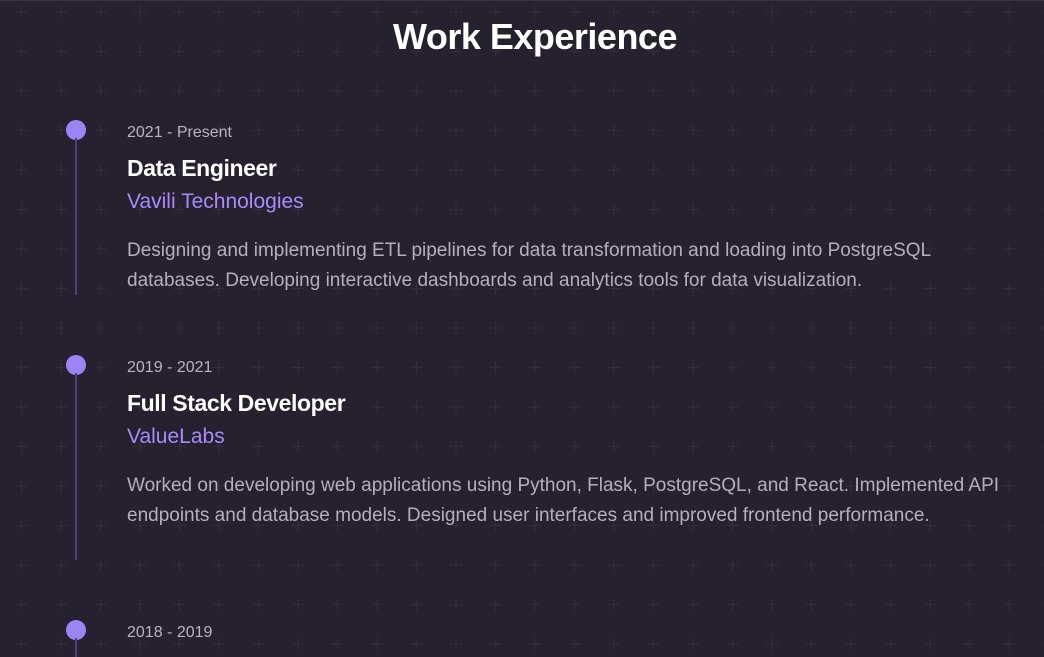  Describe the element at coordinates (170, 632) in the screenshot. I see `experience-period: 2018 - 2019` at that location.